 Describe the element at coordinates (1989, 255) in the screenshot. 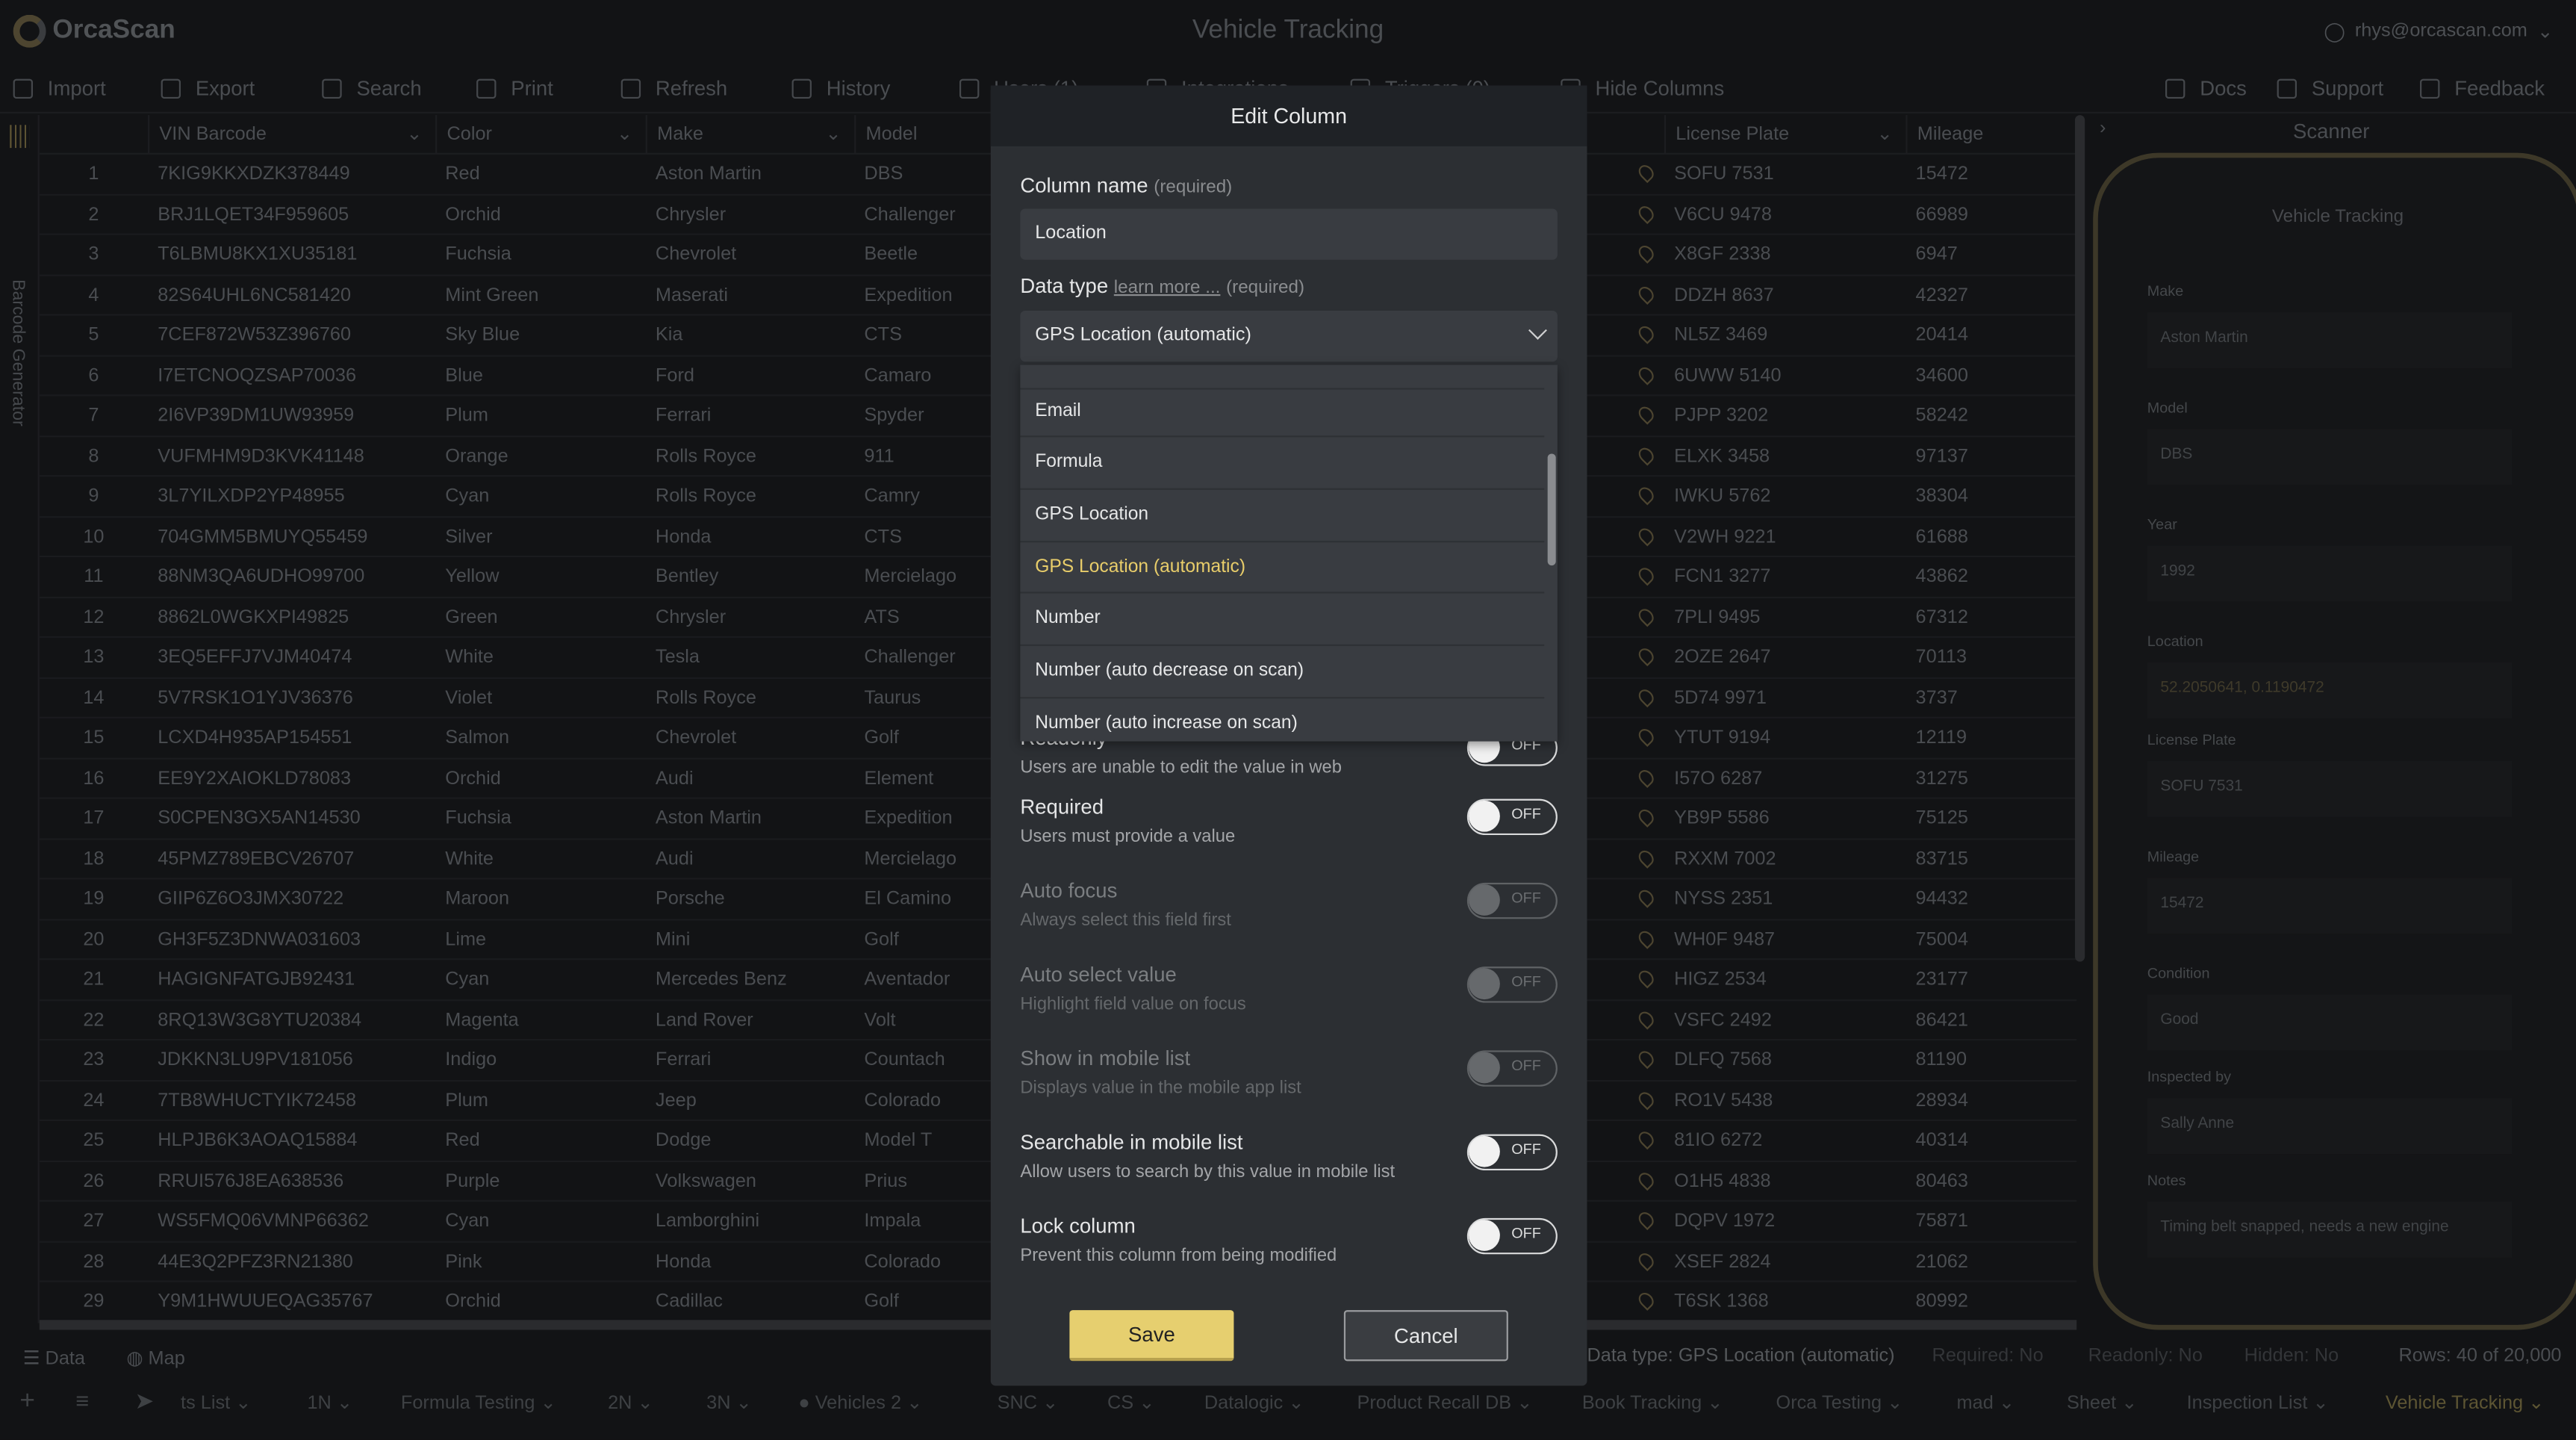

I see `table-cell: 6947` at that location.